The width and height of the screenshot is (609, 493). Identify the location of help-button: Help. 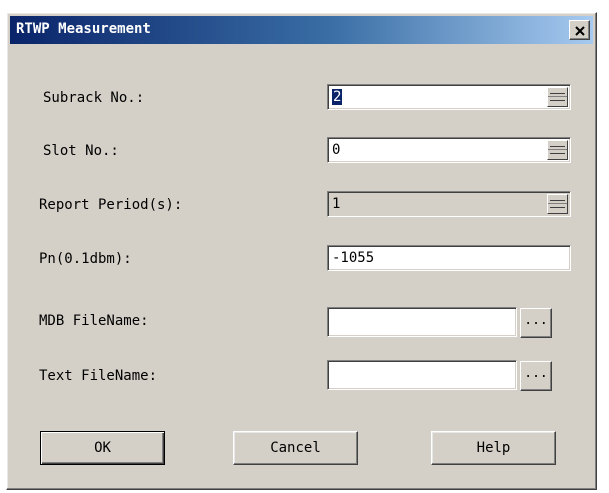
(493, 448).